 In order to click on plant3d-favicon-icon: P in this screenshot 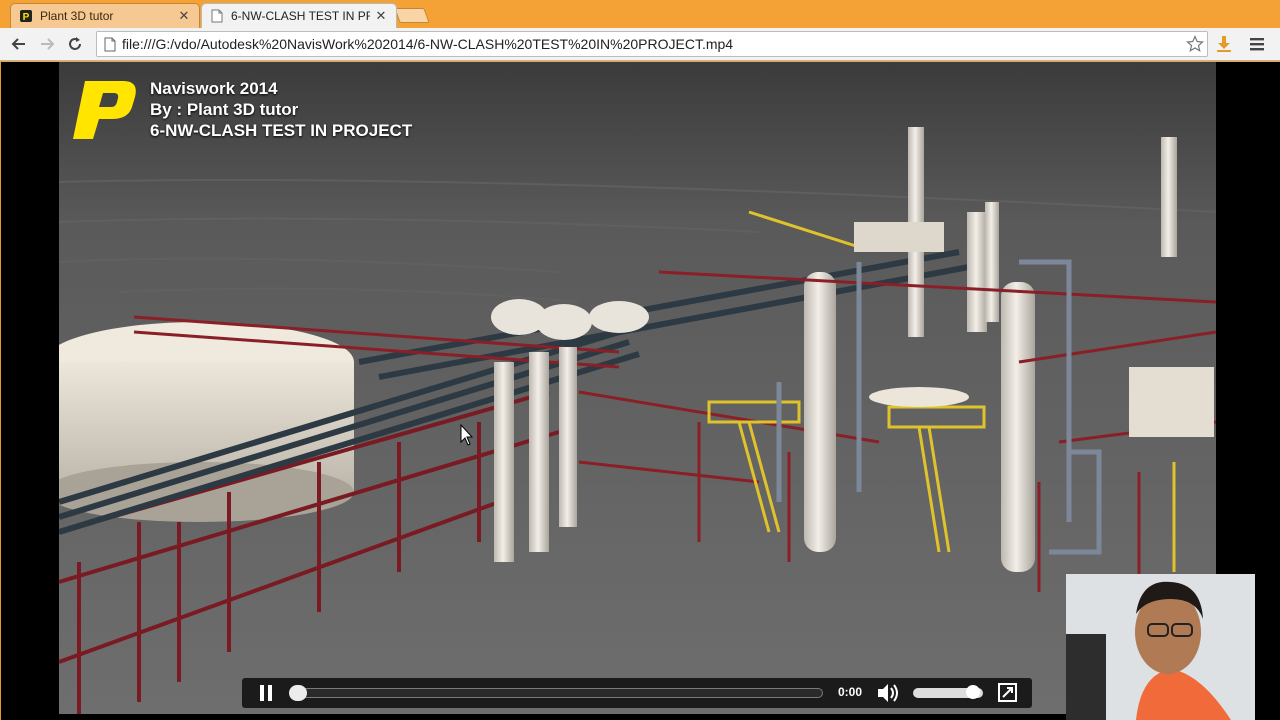, I will do `click(26, 16)`.